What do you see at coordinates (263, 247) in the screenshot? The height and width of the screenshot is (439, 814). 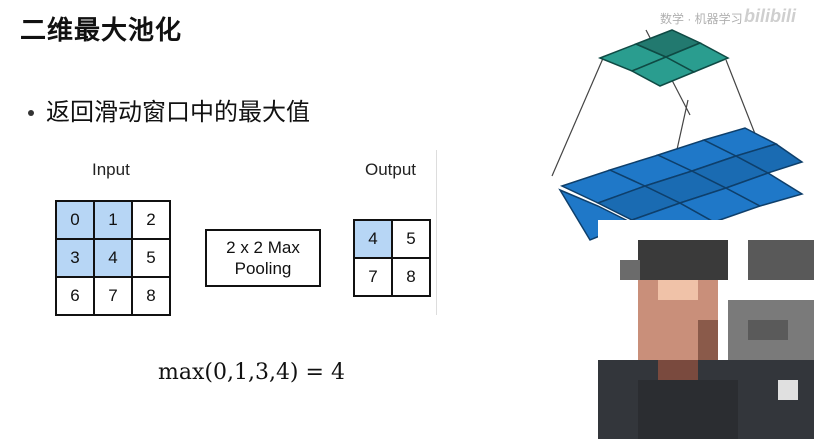 I see `pooling-line-1: 2 x 2 Max` at bounding box center [263, 247].